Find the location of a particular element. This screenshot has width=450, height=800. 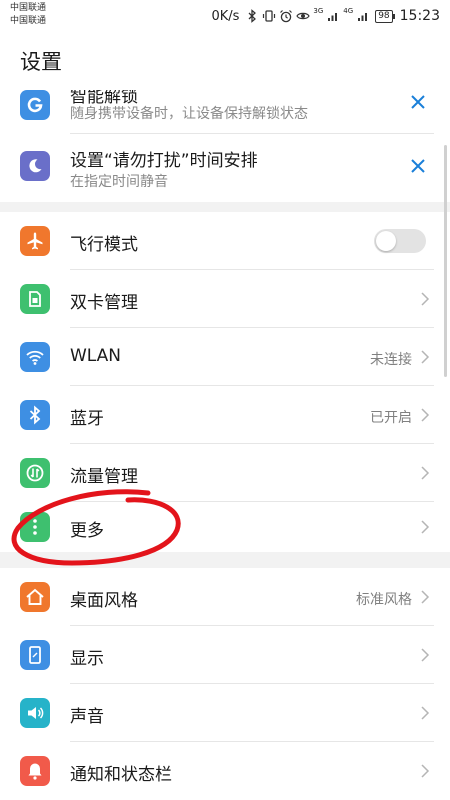

battery-icon: 98 is located at coordinates (385, 16).